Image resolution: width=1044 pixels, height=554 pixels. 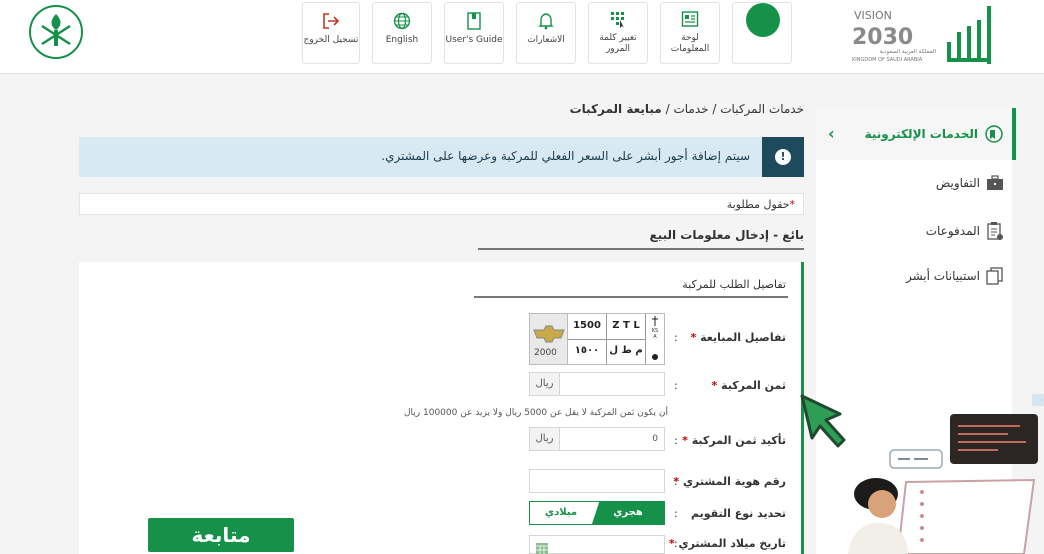 What do you see at coordinates (655, 357) in the screenshot?
I see `plate-dot` at bounding box center [655, 357].